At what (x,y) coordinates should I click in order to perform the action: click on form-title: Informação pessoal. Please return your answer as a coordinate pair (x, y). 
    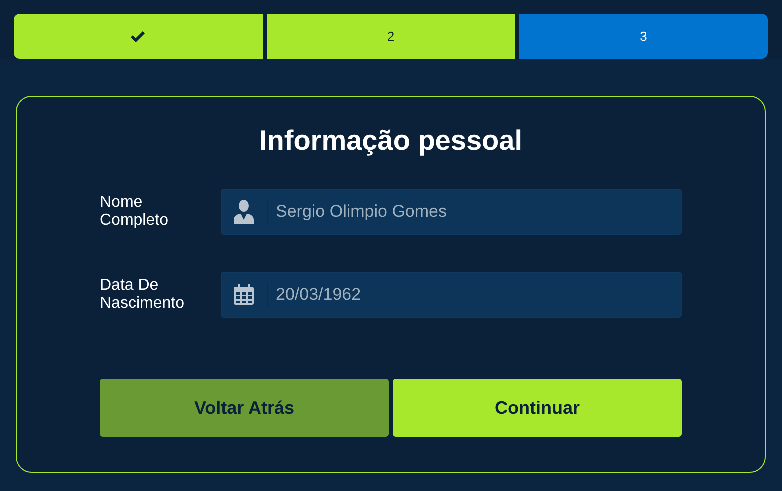
    Looking at the image, I should click on (391, 141).